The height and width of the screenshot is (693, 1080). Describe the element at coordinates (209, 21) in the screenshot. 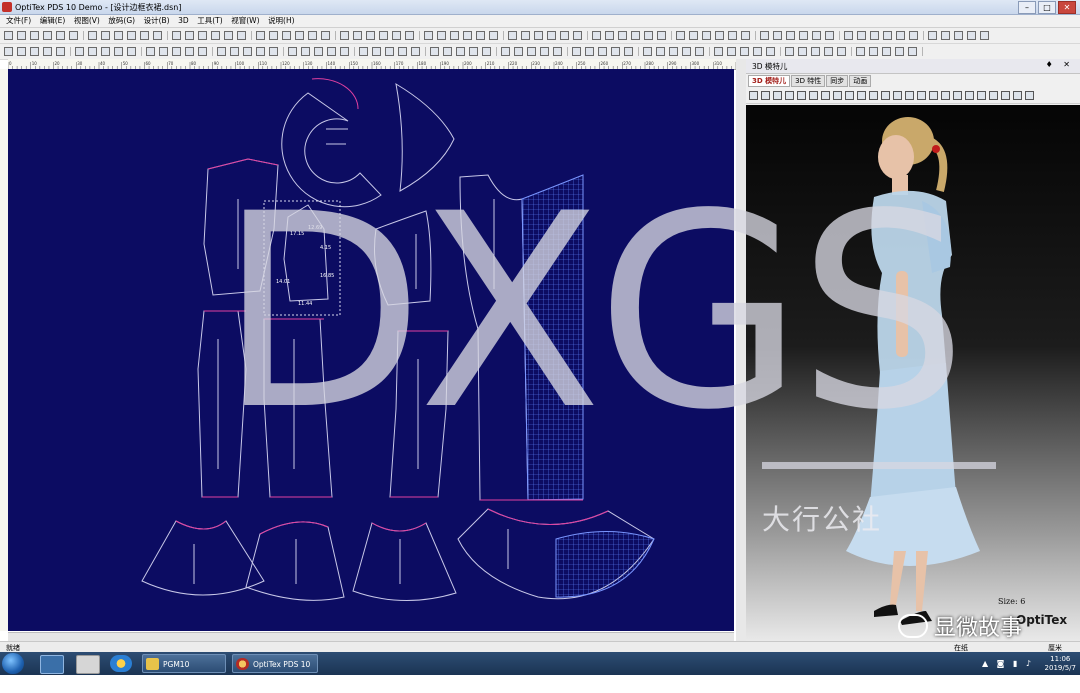

I see `menu-tools: 工具(T)` at that location.